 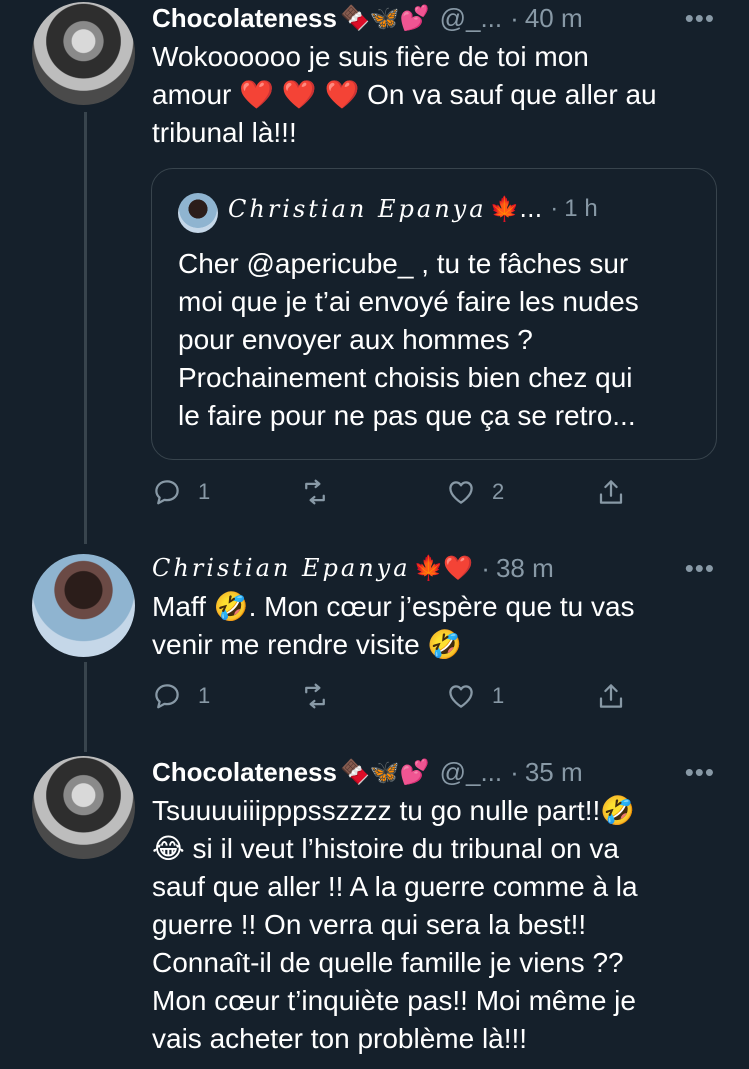 I want to click on like-button: 2, so click(x=475, y=492).